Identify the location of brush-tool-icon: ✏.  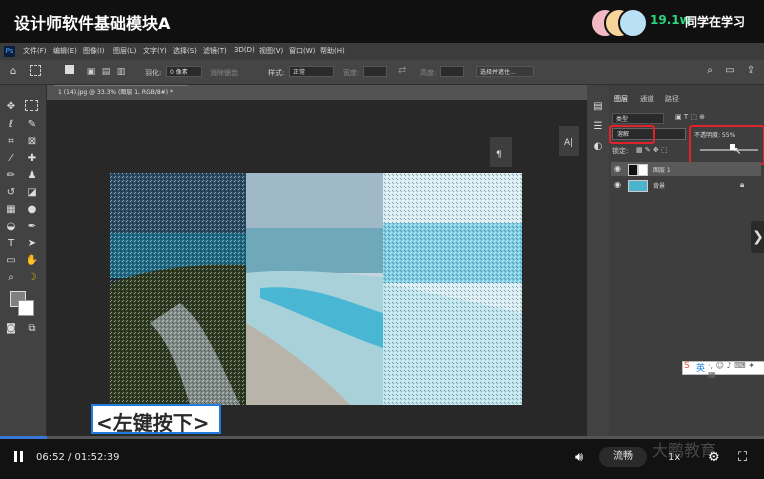
(11, 176).